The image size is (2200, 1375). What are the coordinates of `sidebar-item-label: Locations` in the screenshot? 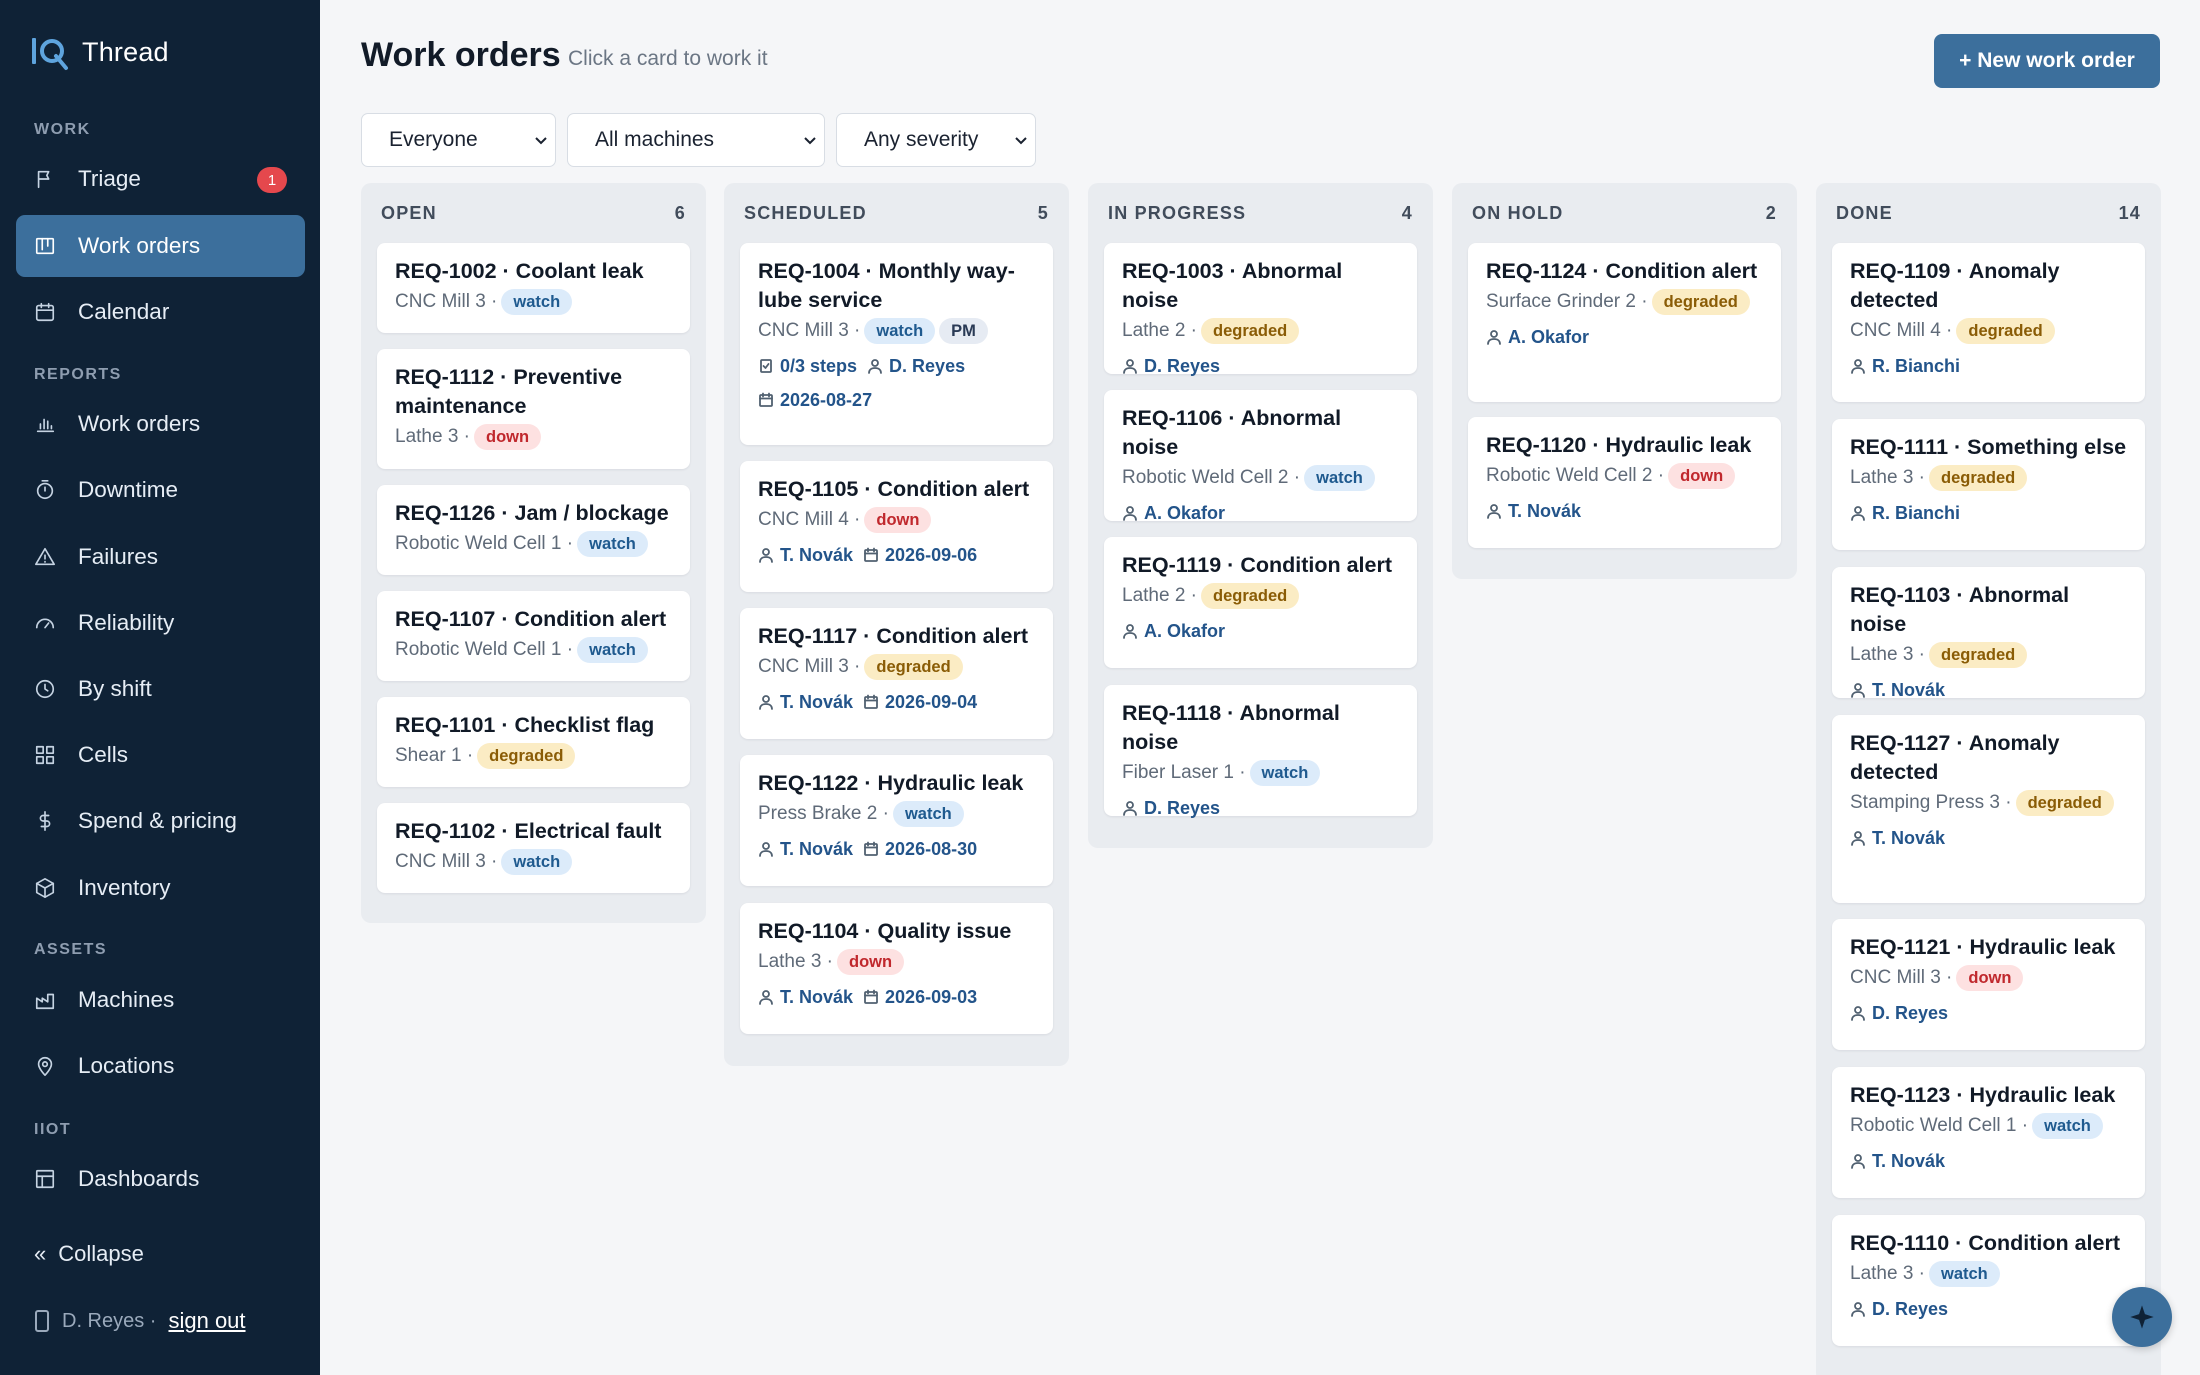 It's located at (126, 1065).